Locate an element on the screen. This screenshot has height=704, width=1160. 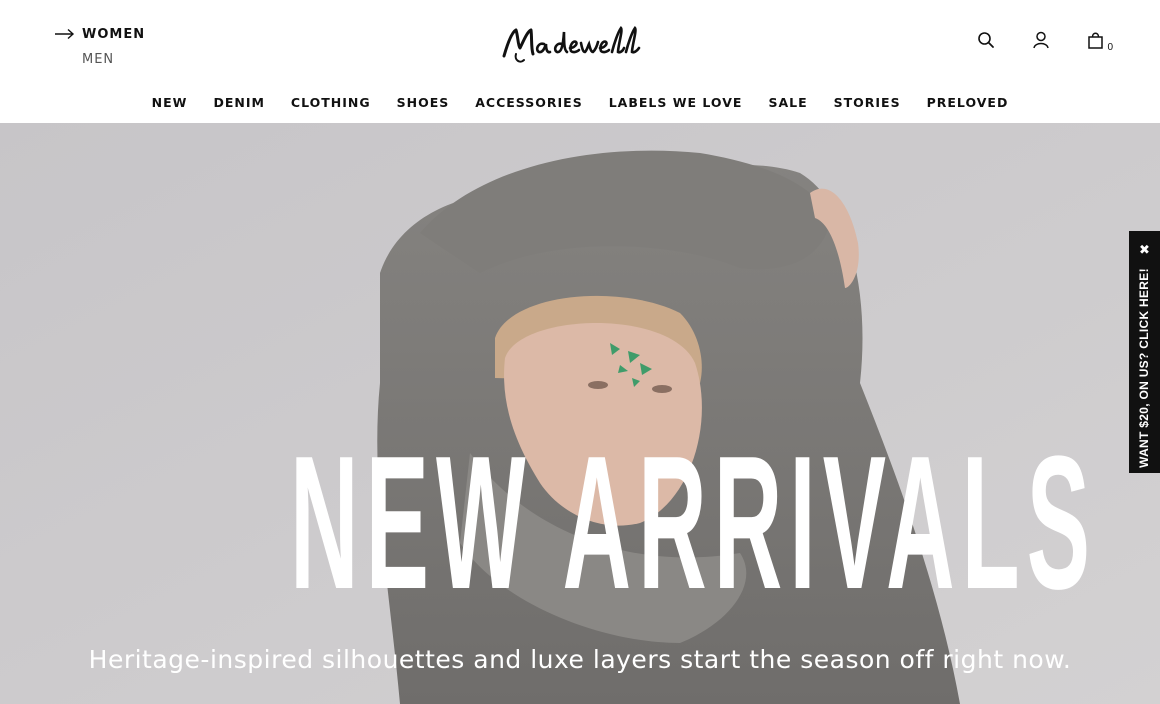
search-button is located at coordinates (986, 40).